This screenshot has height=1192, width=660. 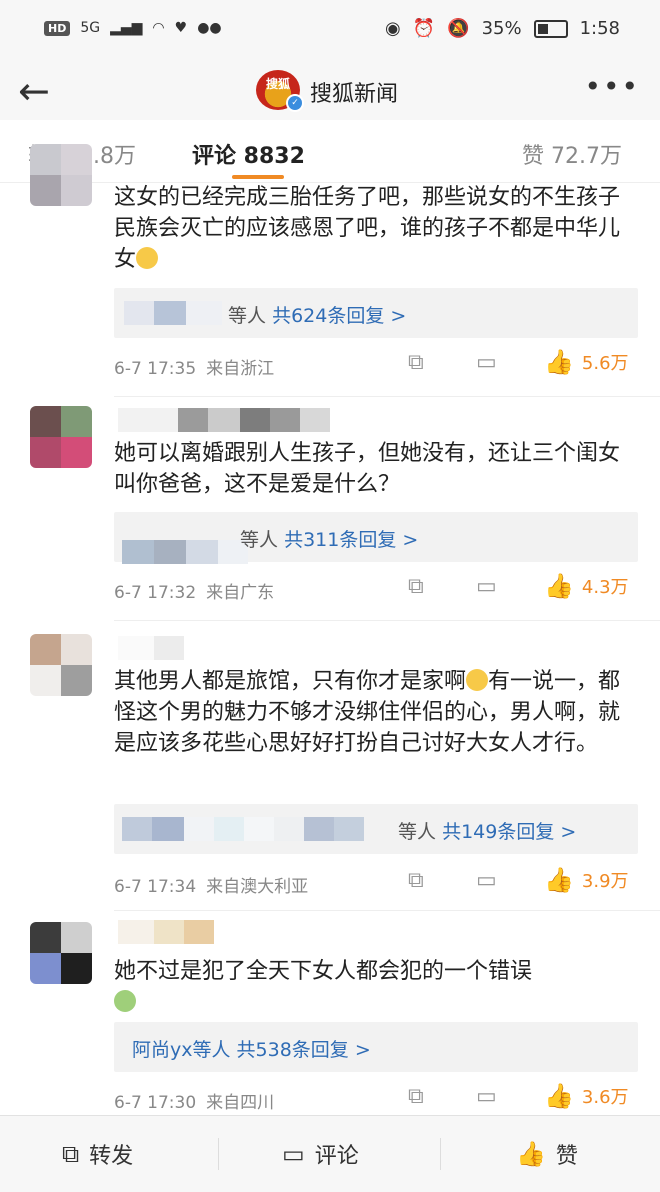 What do you see at coordinates (605, 587) in the screenshot?
I see `like-count: 4.3万` at bounding box center [605, 587].